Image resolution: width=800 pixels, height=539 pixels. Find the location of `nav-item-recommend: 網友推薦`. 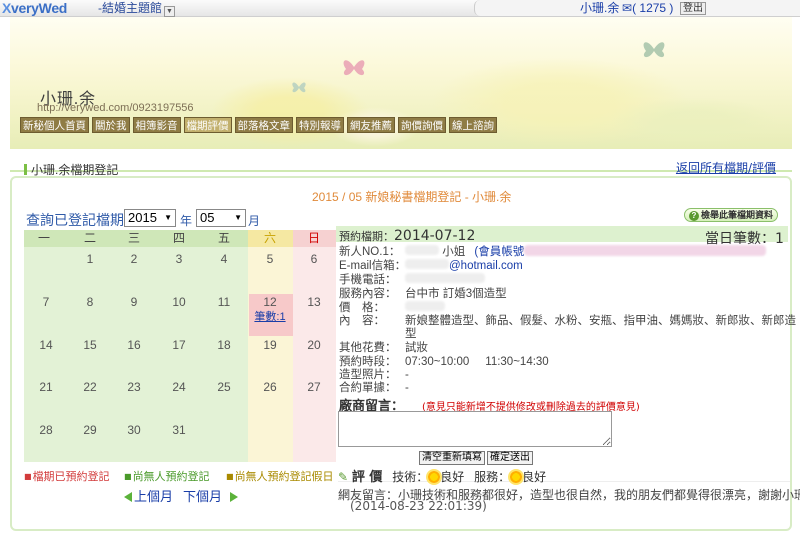

nav-item-recommend: 網友推薦 is located at coordinates (371, 125).